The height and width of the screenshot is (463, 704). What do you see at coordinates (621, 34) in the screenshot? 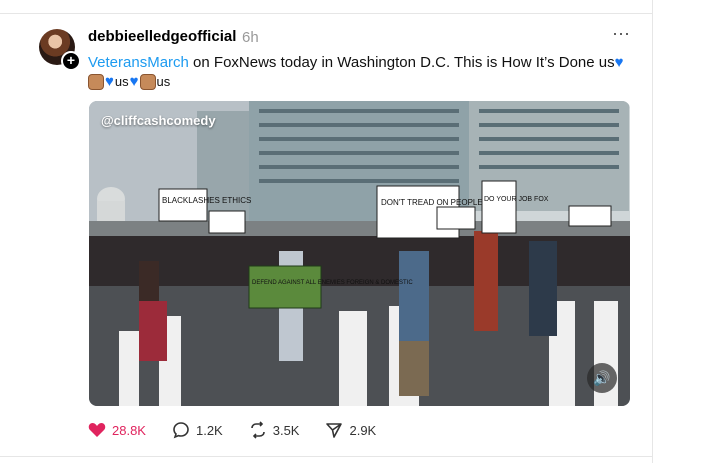
I see `more-options-icon: ⋯` at bounding box center [621, 34].